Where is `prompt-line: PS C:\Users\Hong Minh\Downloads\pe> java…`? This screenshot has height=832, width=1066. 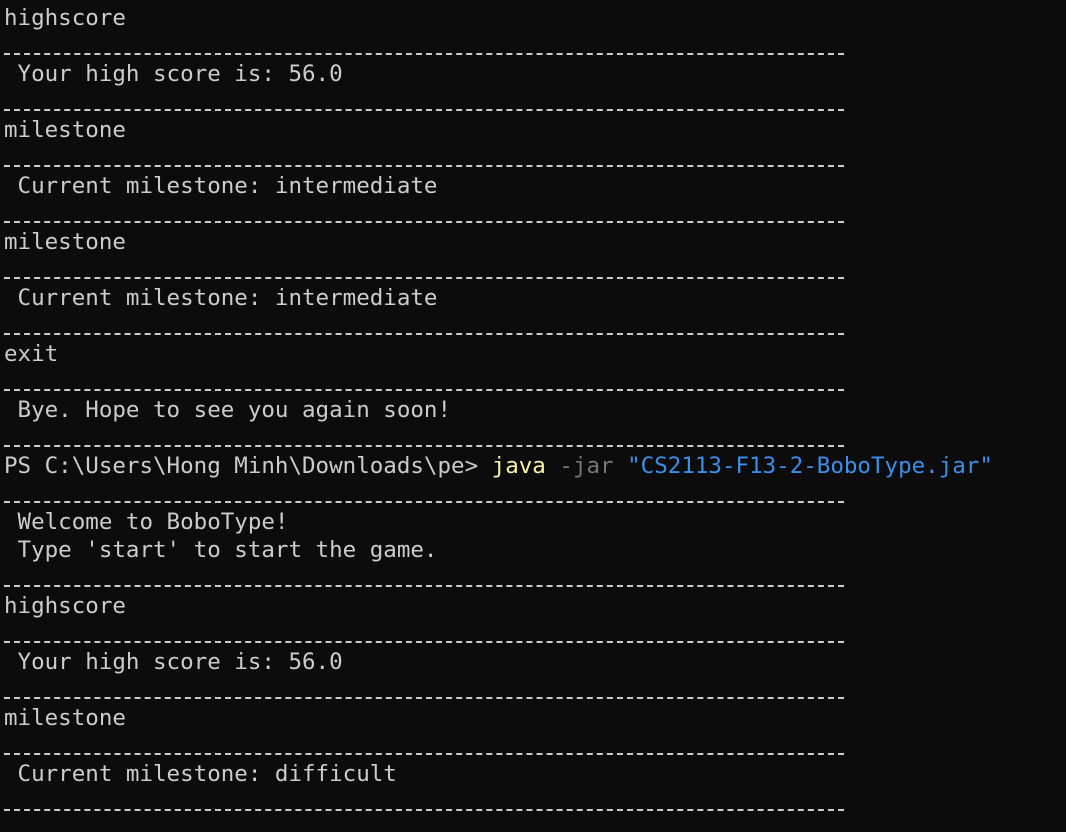 prompt-line: PS C:\Users\Hong Minh\Downloads\pe> java… is located at coordinates (535, 466).